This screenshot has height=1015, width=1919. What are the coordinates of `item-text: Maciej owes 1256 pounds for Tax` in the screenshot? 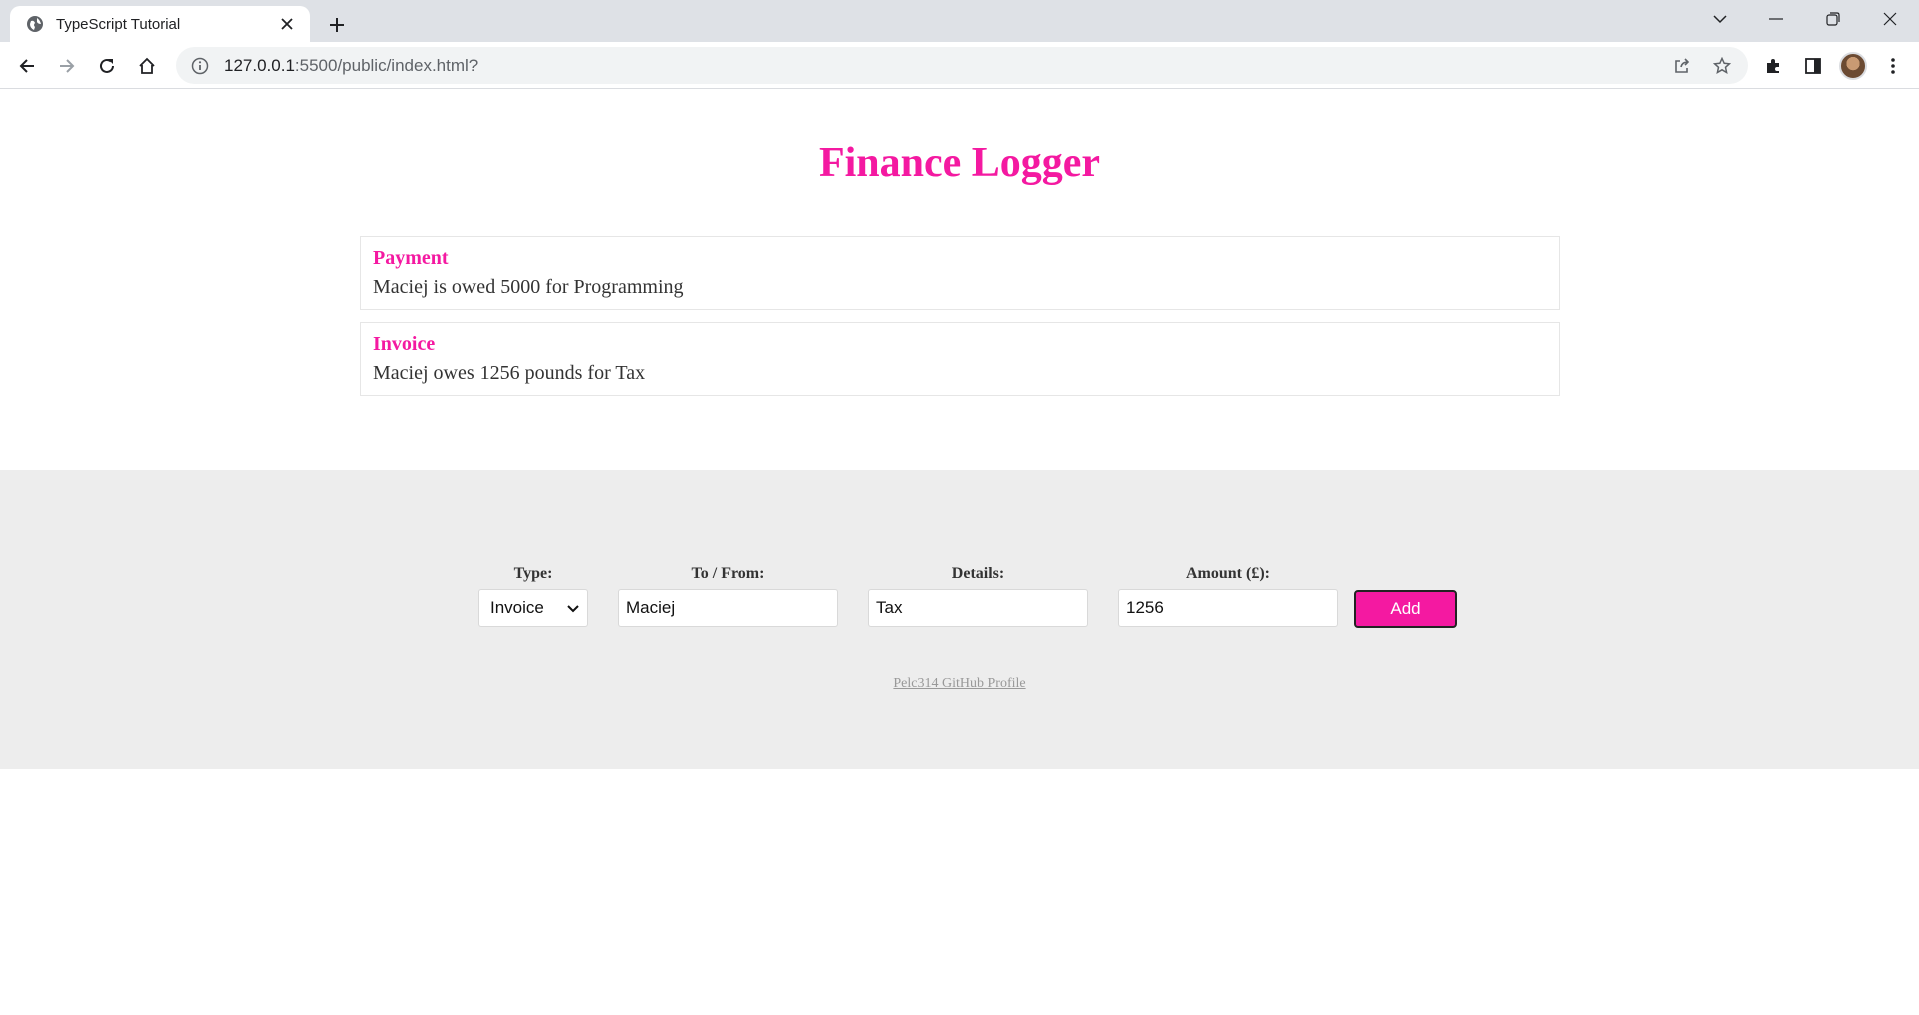 It's located at (509, 373).